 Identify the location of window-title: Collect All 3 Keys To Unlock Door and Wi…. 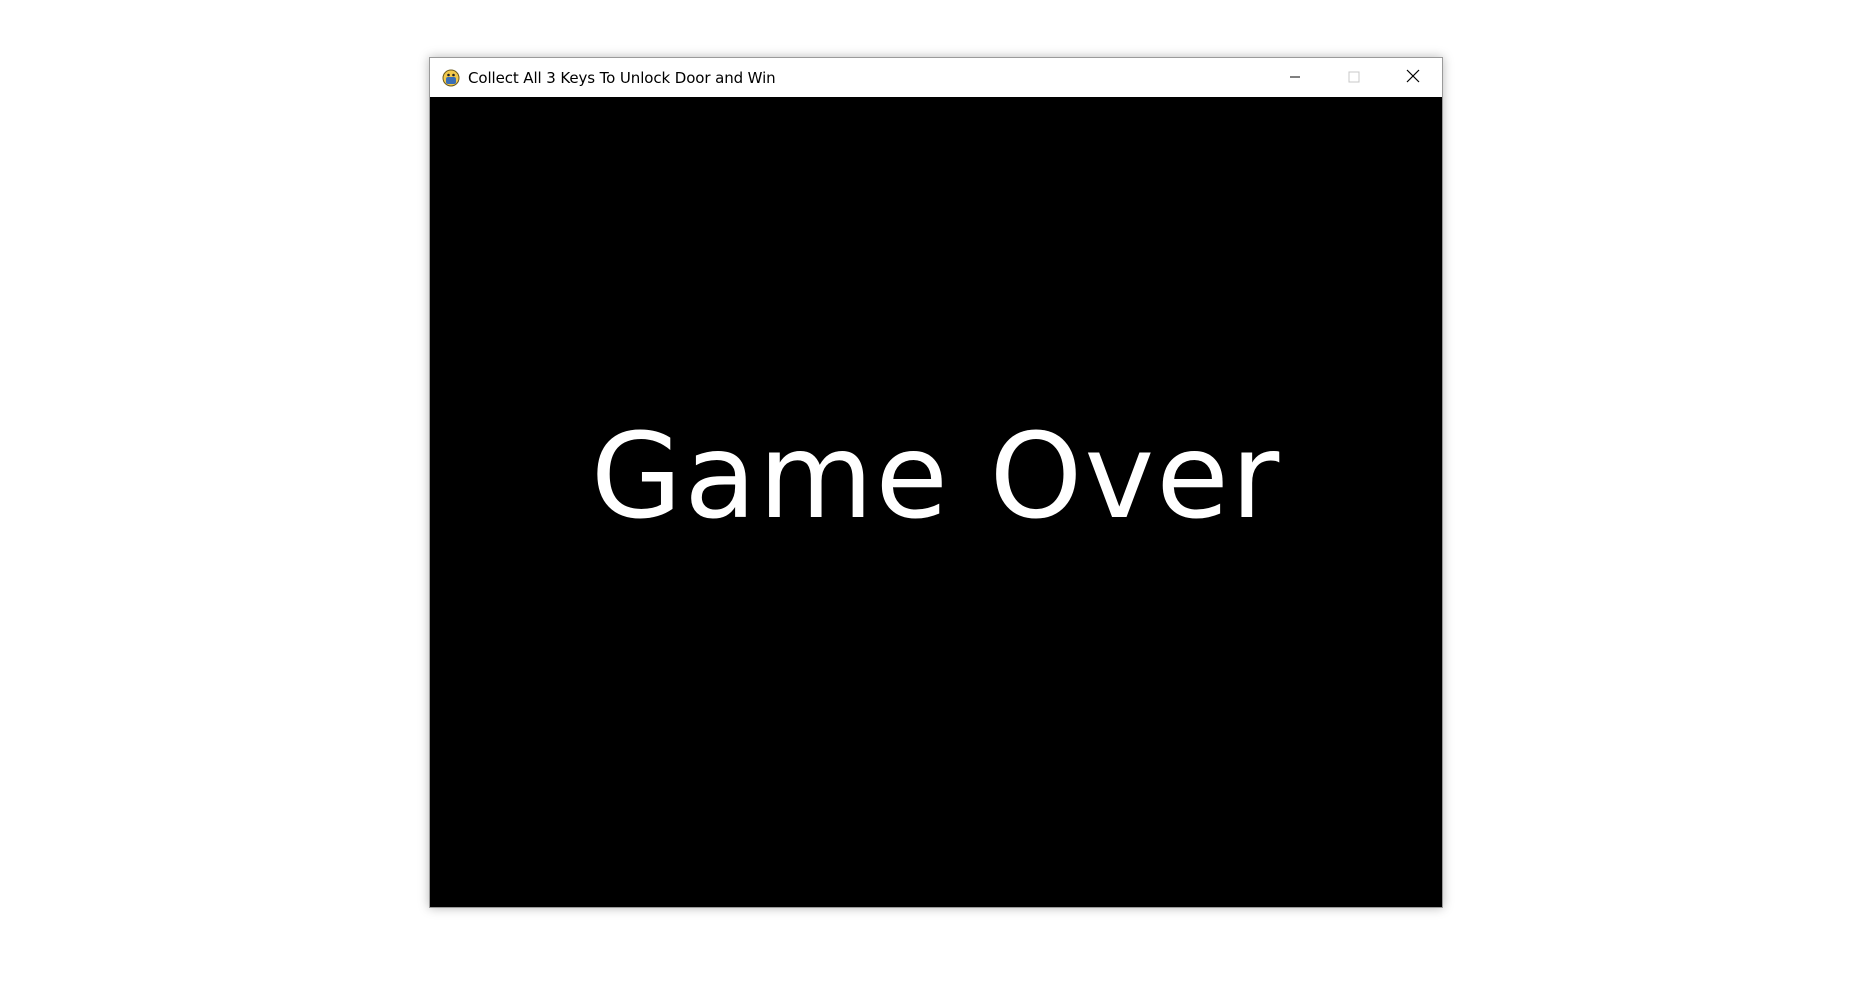
(622, 77).